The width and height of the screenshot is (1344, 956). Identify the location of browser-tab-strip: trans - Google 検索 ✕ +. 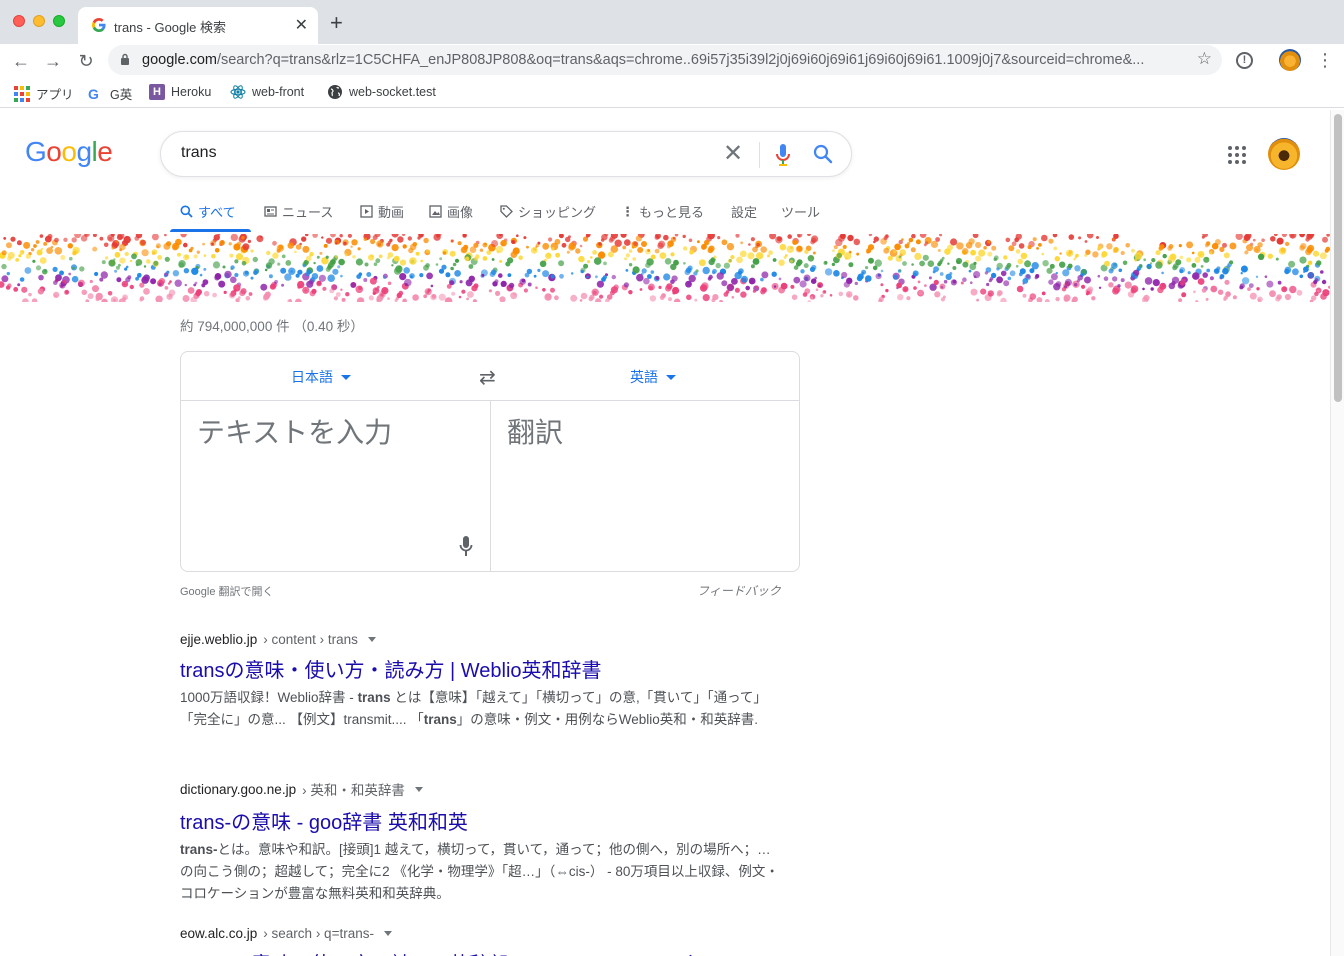
(672, 22).